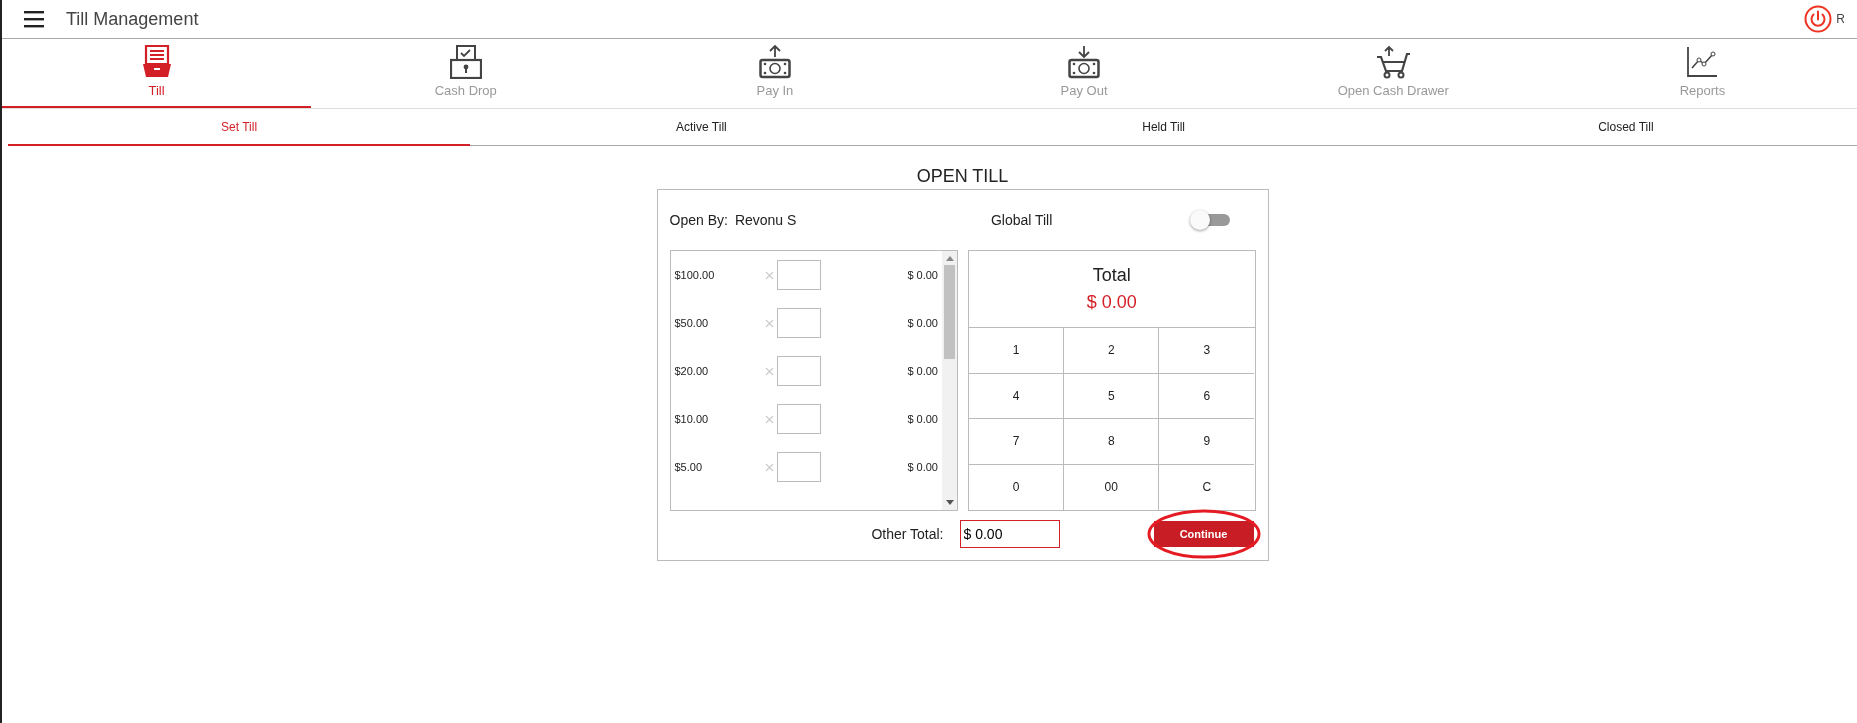 This screenshot has width=1857, height=723. Describe the element at coordinates (1203, 534) in the screenshot. I see `continue-button: Continue` at that location.